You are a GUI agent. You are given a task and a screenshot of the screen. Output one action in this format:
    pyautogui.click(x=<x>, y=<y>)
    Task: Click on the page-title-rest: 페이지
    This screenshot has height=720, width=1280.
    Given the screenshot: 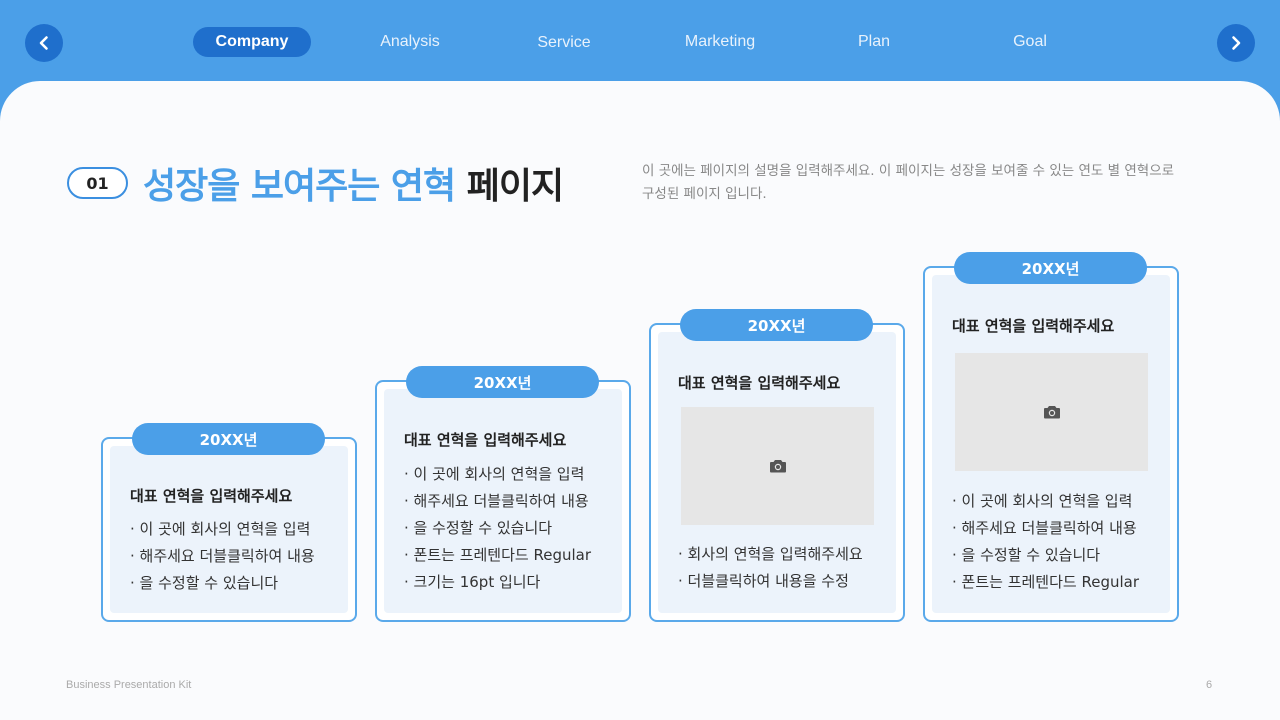 What is the action you would take?
    pyautogui.click(x=515, y=186)
    